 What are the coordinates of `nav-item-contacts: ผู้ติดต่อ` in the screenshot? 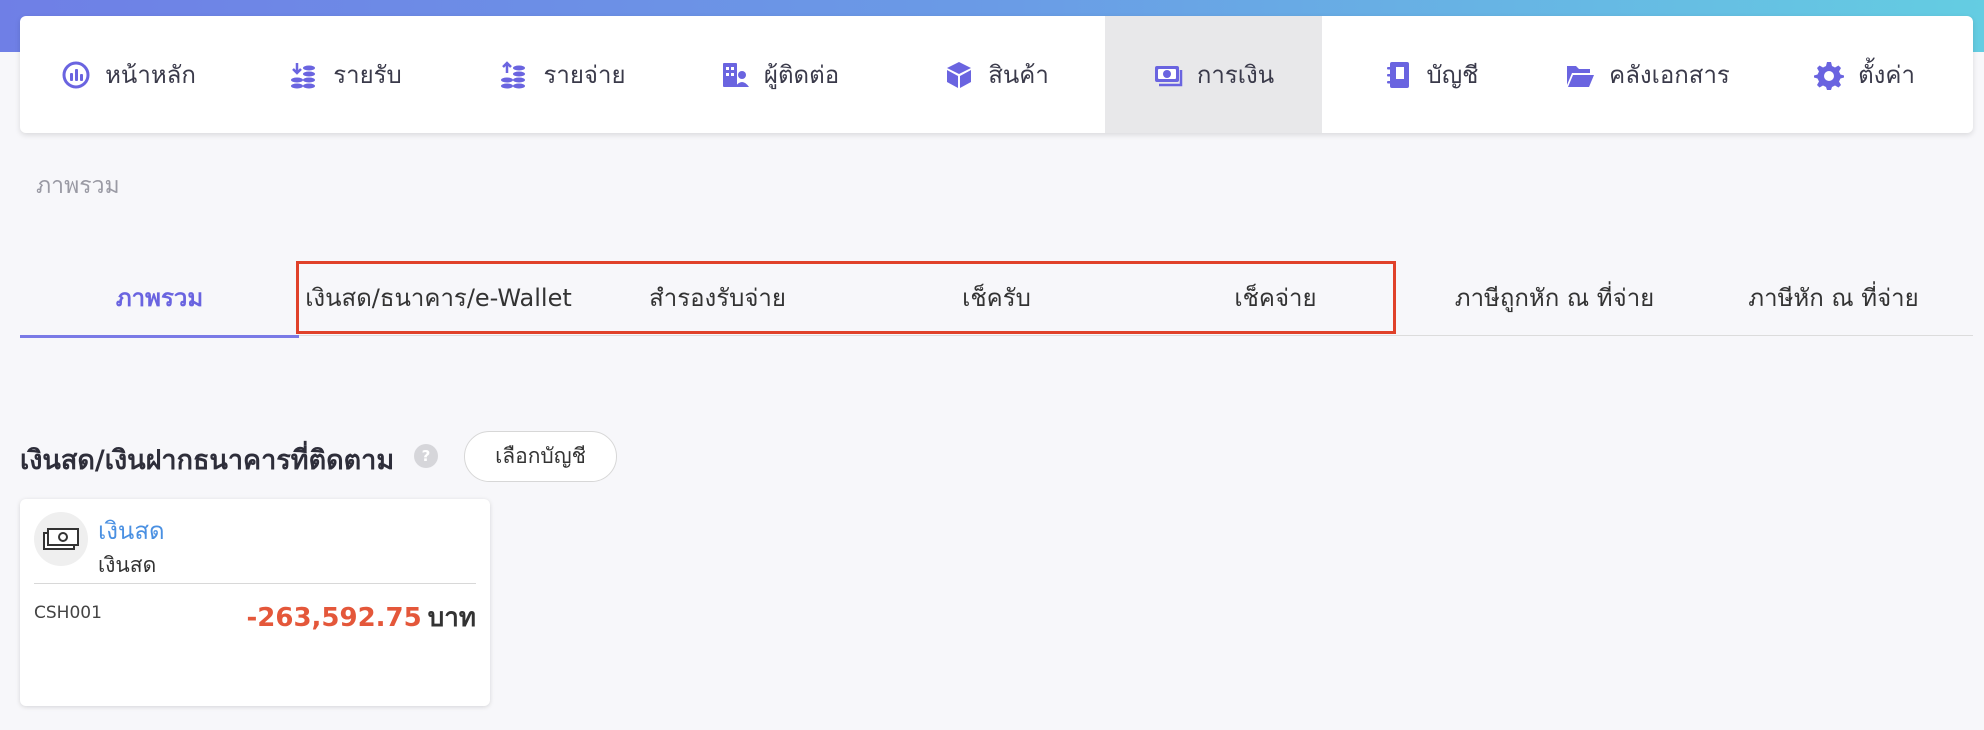 It's located at (779, 74).